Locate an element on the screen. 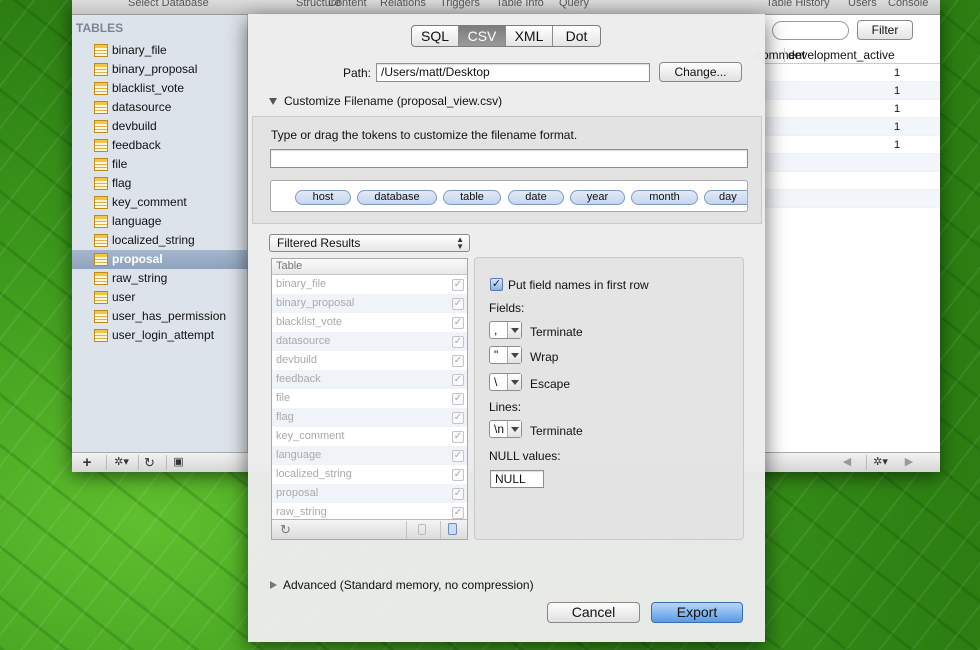 This screenshot has width=980, height=650. sidebar-table-item: feedback is located at coordinates (160, 145).